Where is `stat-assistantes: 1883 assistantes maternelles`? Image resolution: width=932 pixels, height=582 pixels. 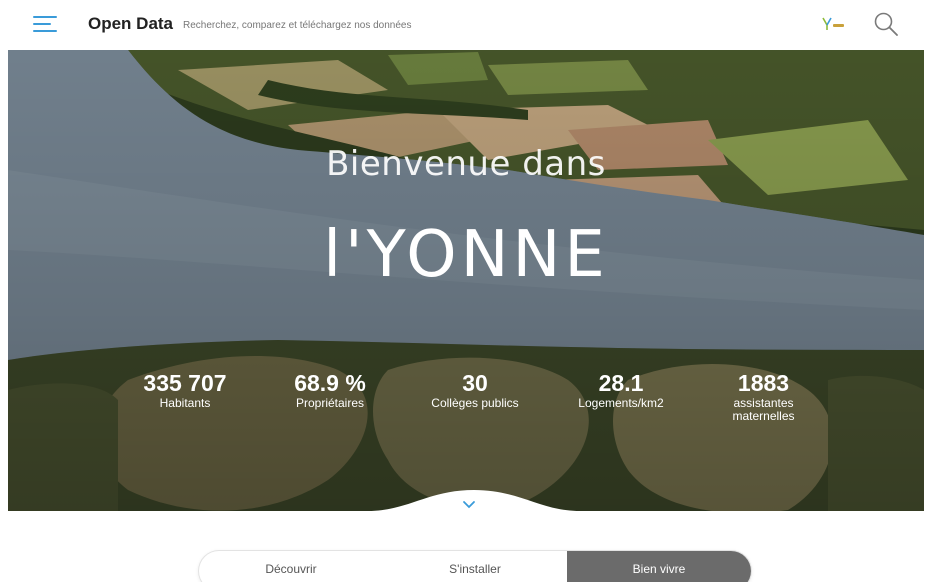 stat-assistantes: 1883 assistantes maternelles is located at coordinates (763, 396).